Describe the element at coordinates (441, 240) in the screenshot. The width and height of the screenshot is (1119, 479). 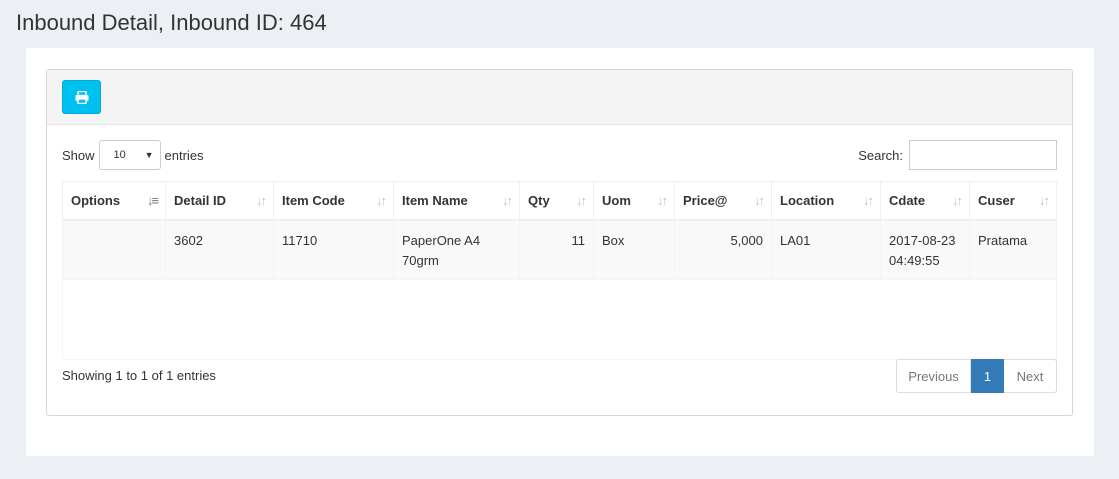
I see `item-name-line-1: PaperOne A4` at that location.